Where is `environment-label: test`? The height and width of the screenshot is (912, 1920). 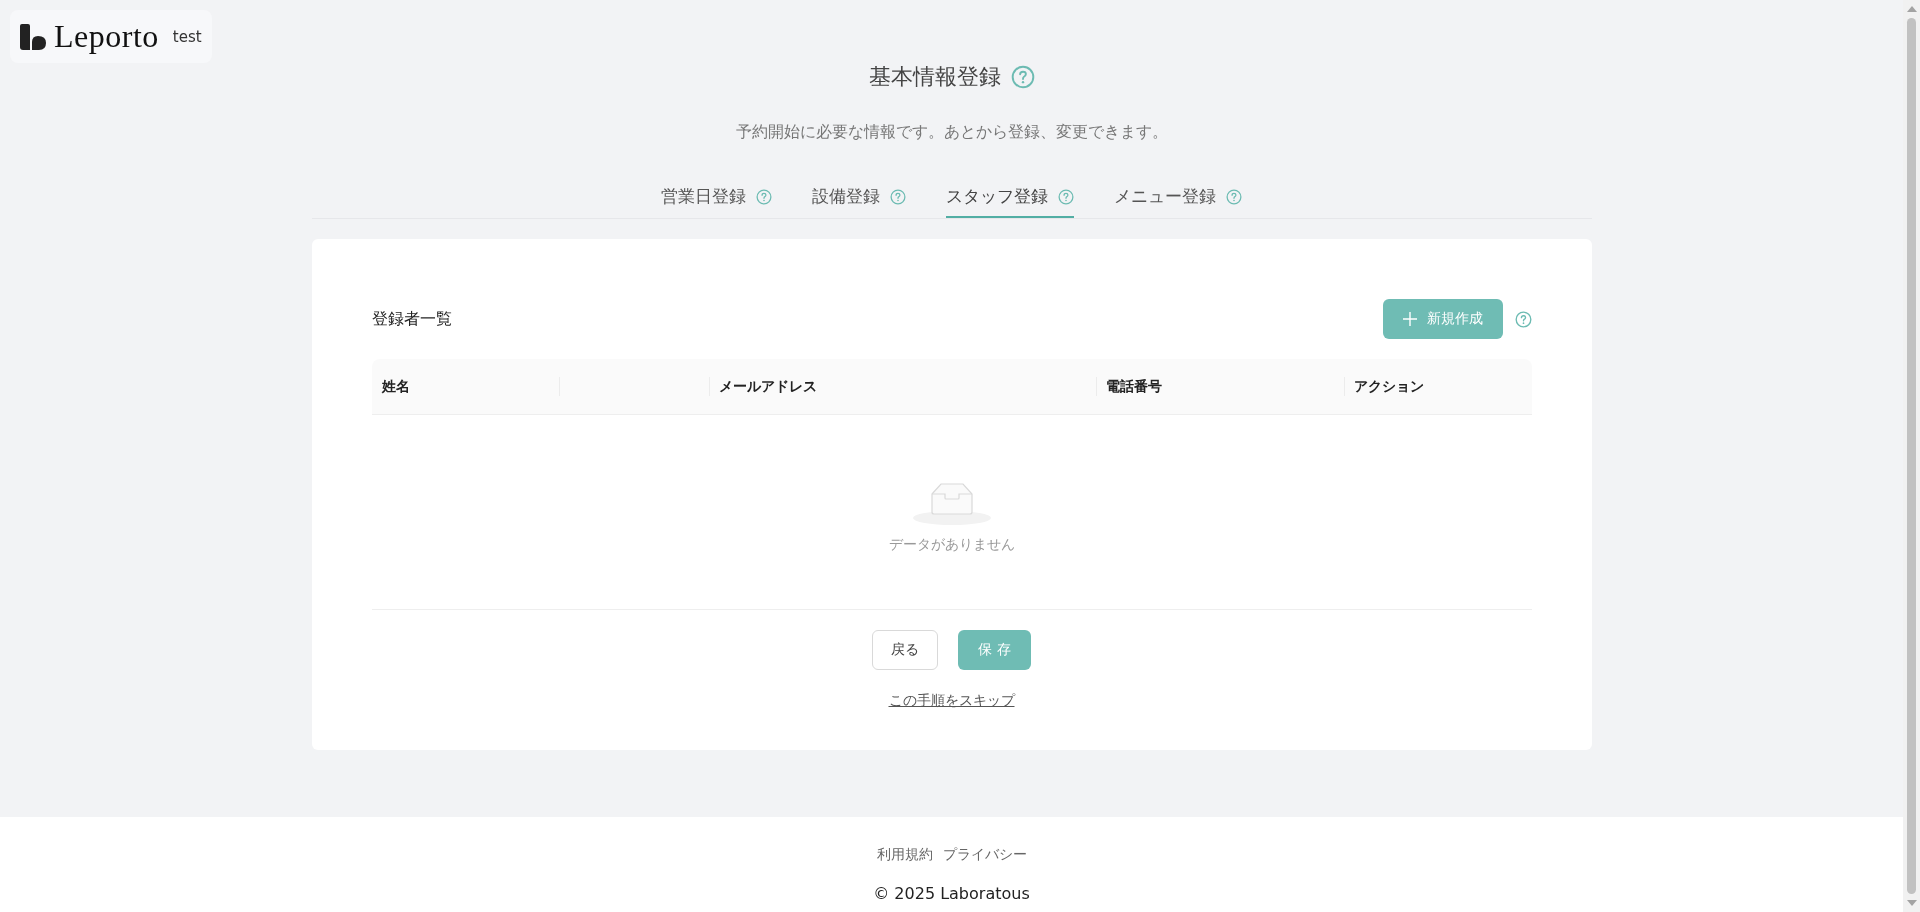
environment-label: test is located at coordinates (187, 36).